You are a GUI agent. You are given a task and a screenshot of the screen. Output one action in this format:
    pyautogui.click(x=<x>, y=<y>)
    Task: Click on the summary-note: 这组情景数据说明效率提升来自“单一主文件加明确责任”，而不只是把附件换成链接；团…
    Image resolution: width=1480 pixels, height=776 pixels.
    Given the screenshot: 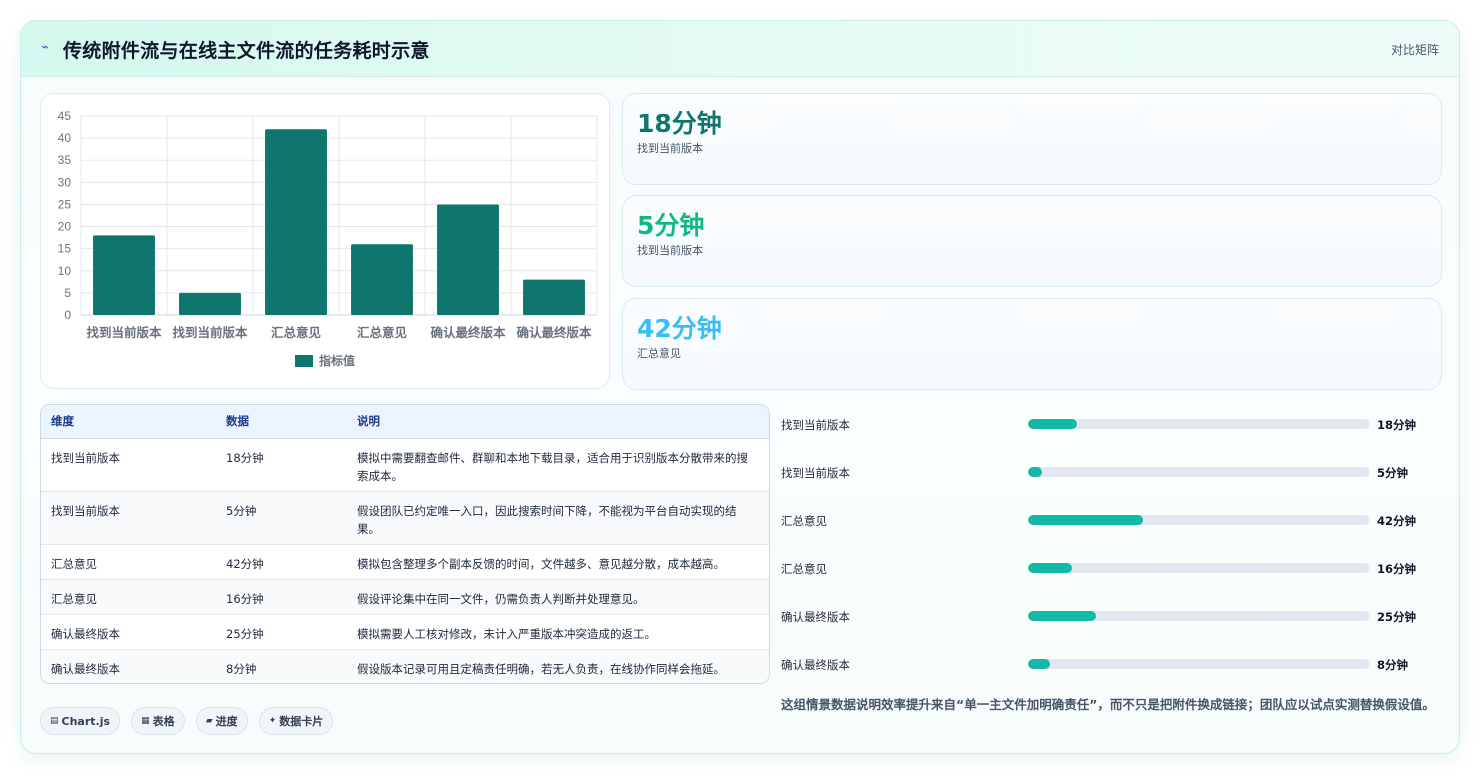 What is the action you would take?
    pyautogui.click(x=1108, y=704)
    